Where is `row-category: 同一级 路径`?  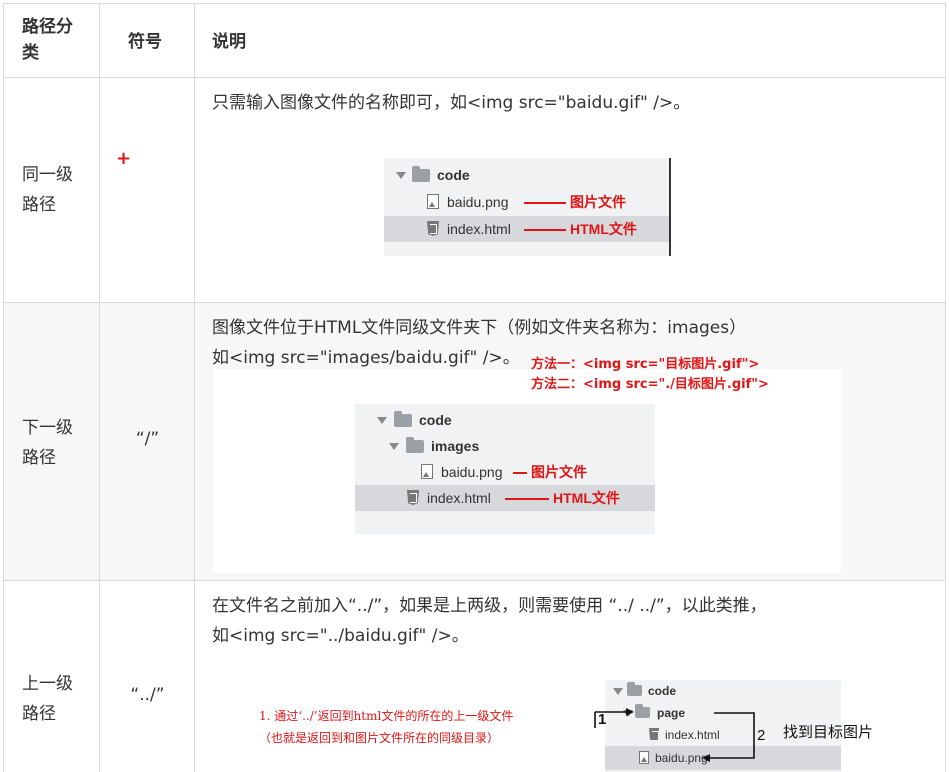
row-category: 同一级 路径 is located at coordinates (47, 190).